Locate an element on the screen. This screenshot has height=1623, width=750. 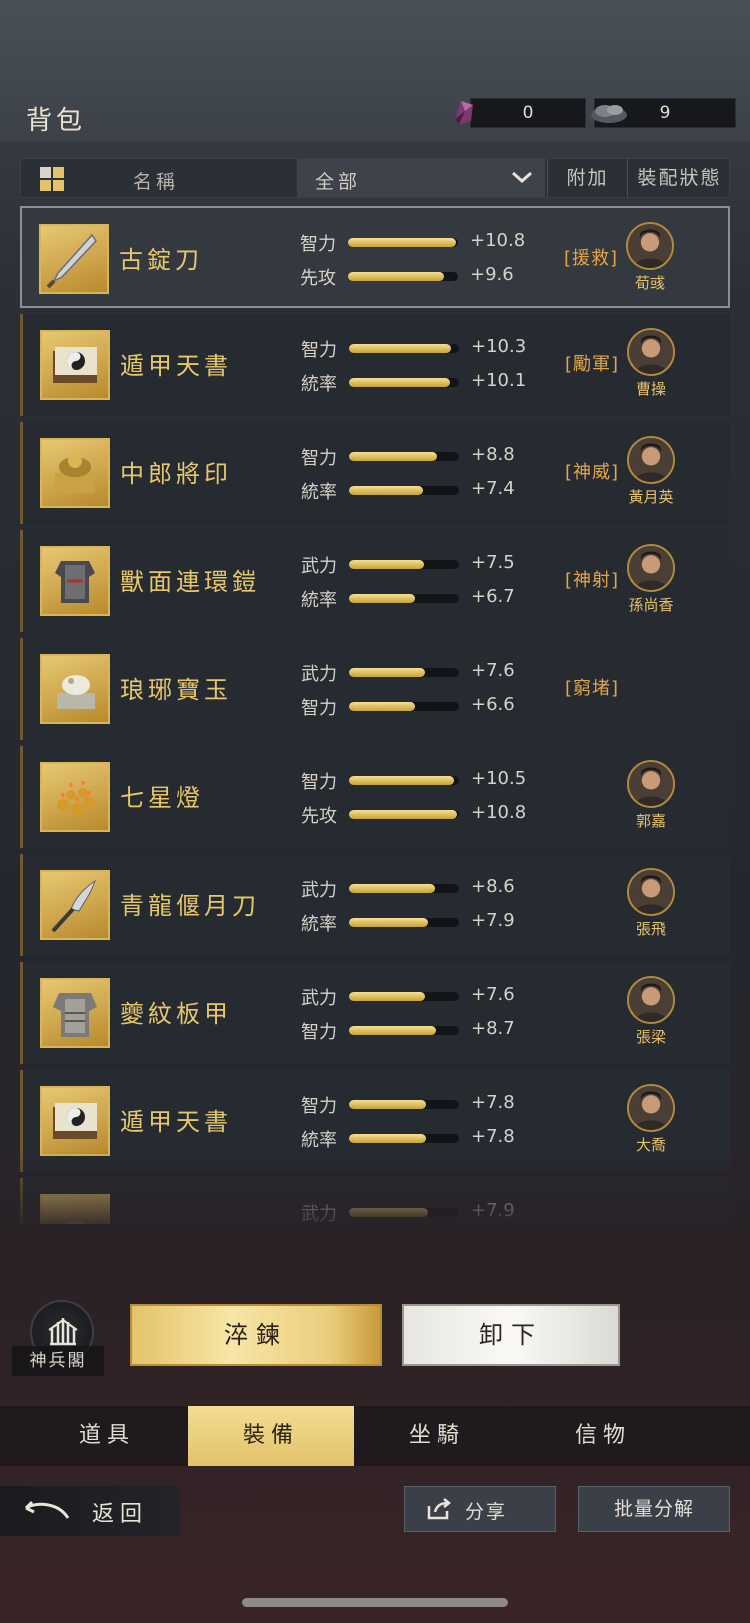
jade-icon is located at coordinates (76, 692).